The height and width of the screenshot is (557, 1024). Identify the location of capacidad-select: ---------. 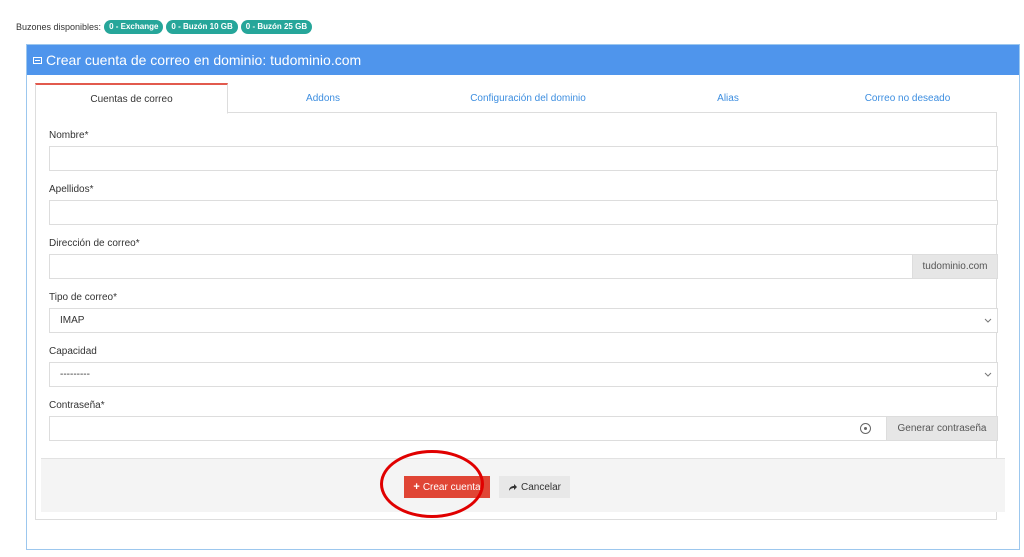
(523, 374).